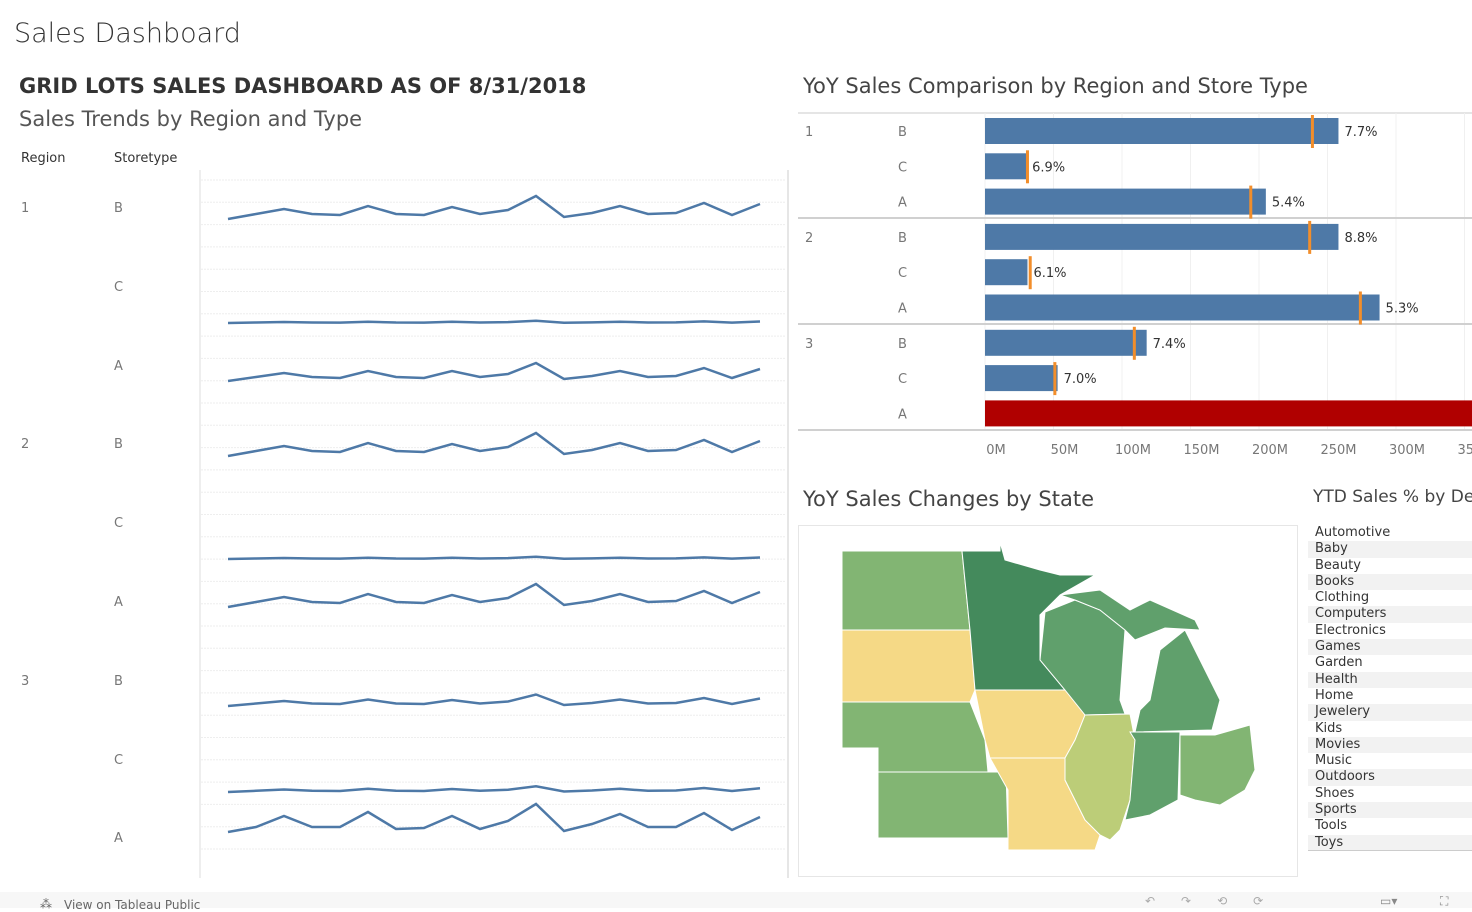 The height and width of the screenshot is (912, 1472). What do you see at coordinates (1390, 679) in the screenshot?
I see `department-item: Health` at bounding box center [1390, 679].